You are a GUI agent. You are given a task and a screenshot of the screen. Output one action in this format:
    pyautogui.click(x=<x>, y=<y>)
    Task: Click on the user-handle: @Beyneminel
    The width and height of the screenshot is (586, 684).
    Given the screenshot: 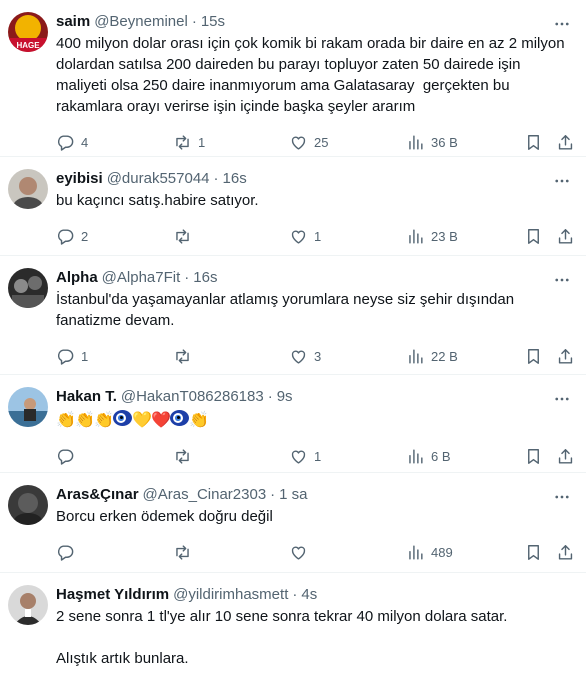 What is the action you would take?
    pyautogui.click(x=141, y=22)
    